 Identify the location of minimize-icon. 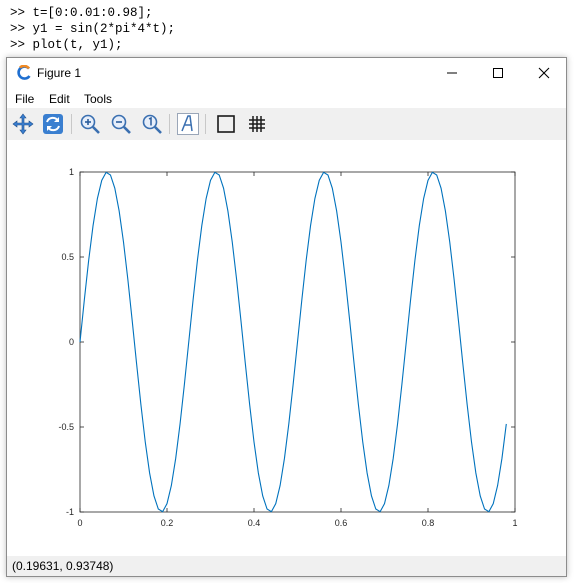
(452, 73).